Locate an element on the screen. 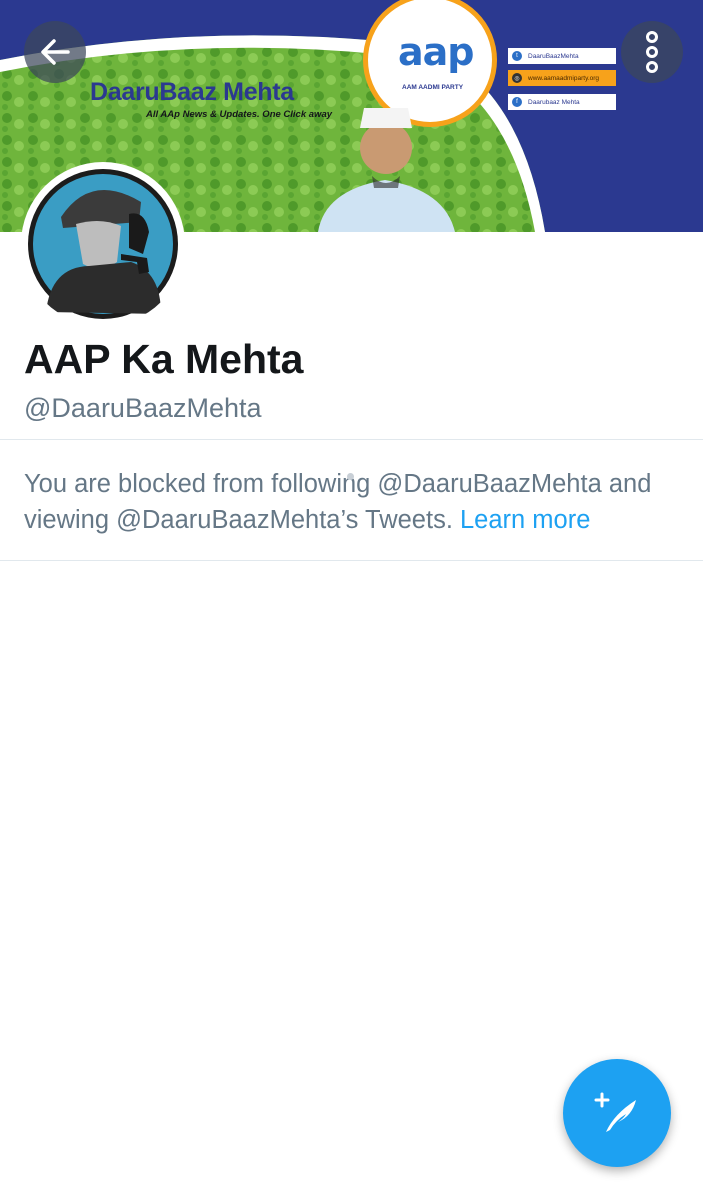  profile-avatar is located at coordinates (103, 244).